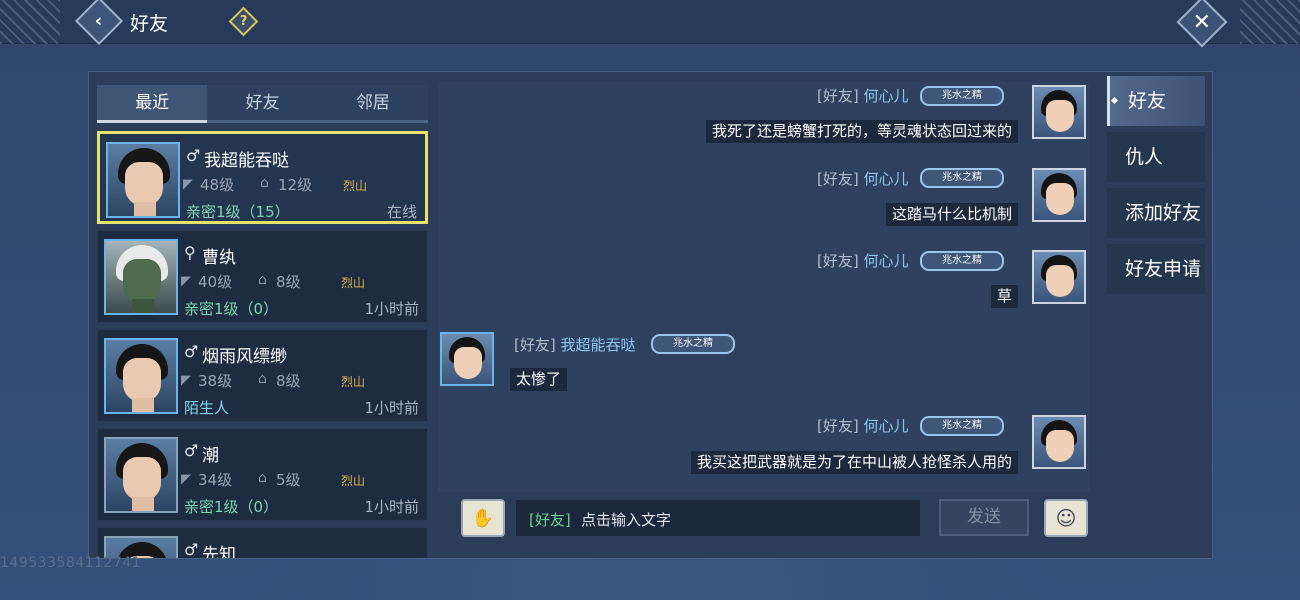 Image resolution: width=1300 pixels, height=600 pixels. What do you see at coordinates (1156, 213) in the screenshot?
I see `nav-add-friend: 添加好友` at bounding box center [1156, 213].